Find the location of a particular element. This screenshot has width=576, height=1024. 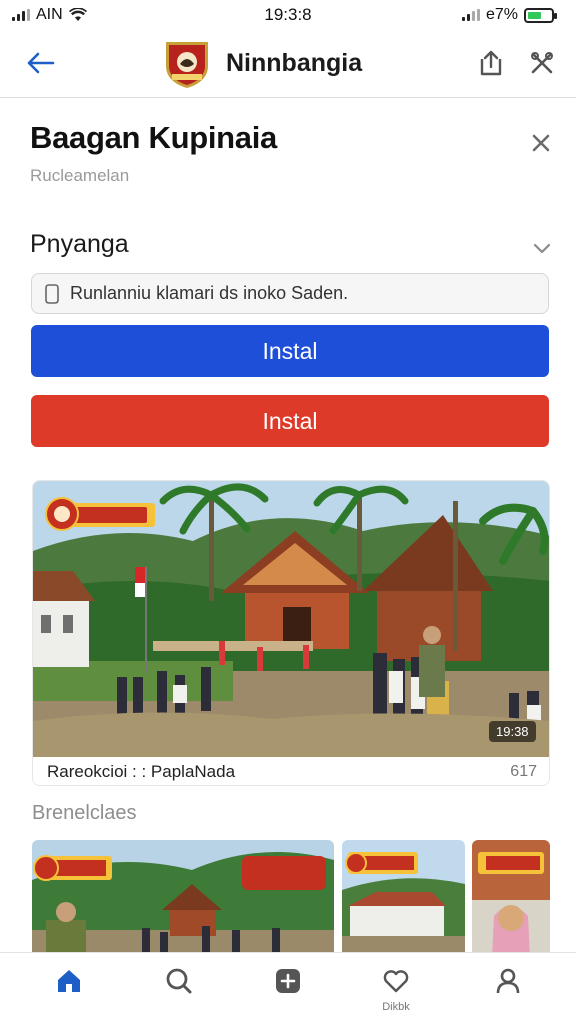

nav-search is located at coordinates (179, 993).